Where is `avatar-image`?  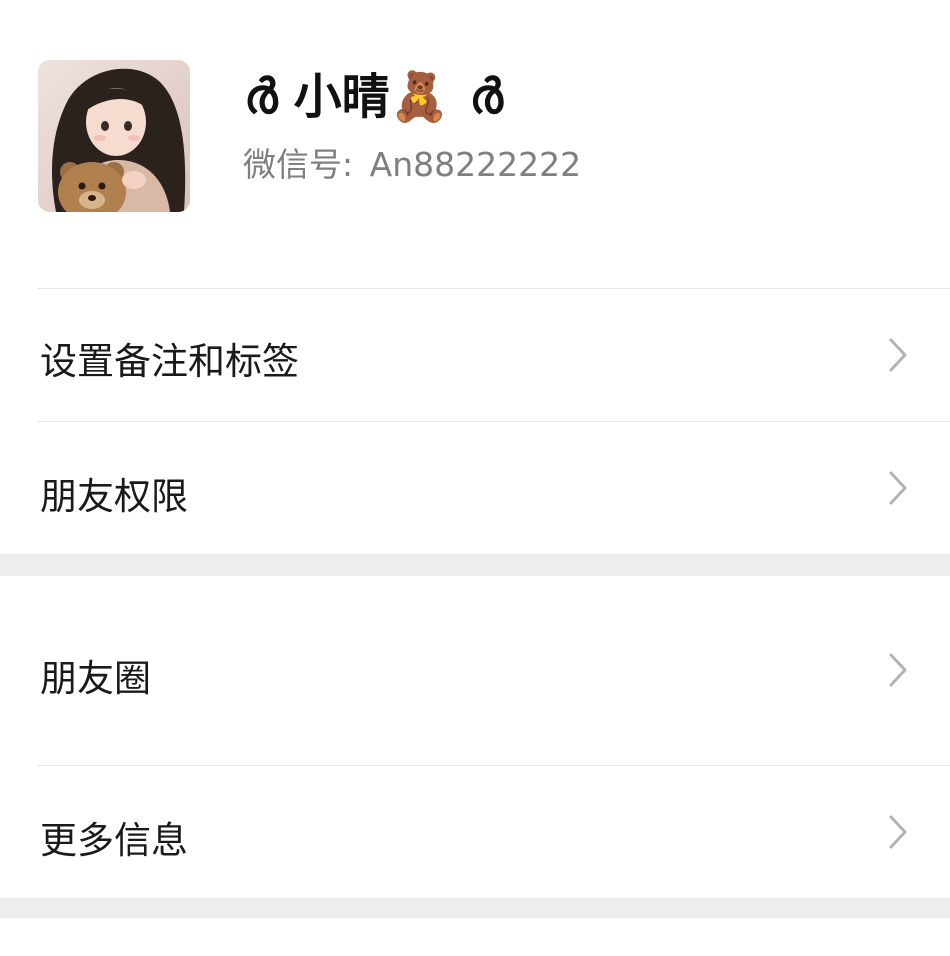
avatar-image is located at coordinates (114, 136).